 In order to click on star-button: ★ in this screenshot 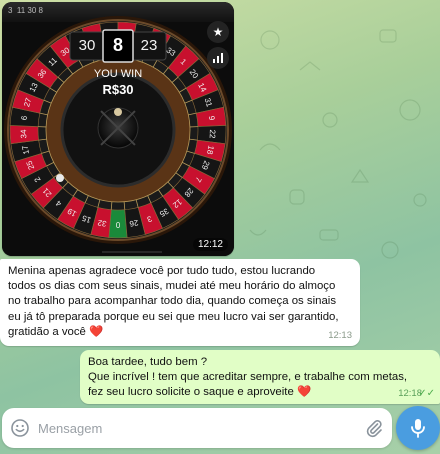, I will do `click(218, 32)`.